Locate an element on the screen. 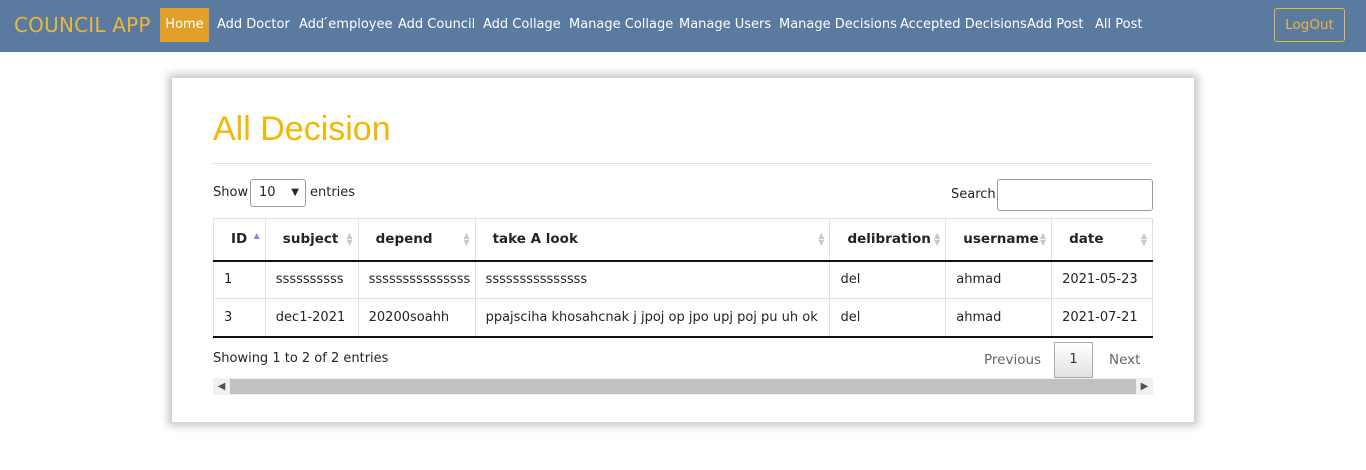 This screenshot has width=1366, height=470. column-header-label: username is located at coordinates (1001, 239).